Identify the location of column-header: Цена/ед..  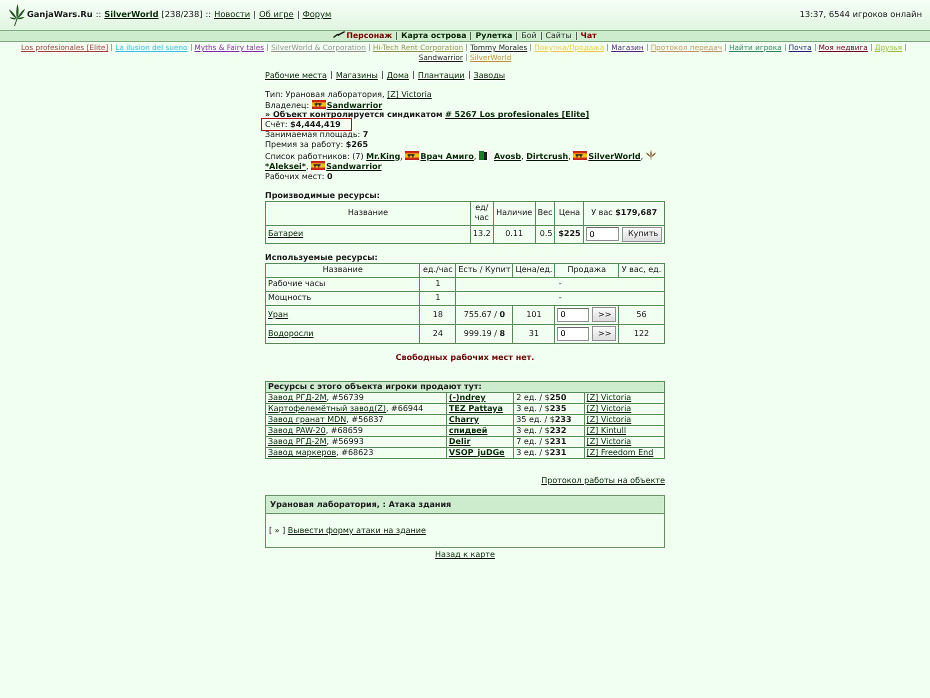
(533, 270).